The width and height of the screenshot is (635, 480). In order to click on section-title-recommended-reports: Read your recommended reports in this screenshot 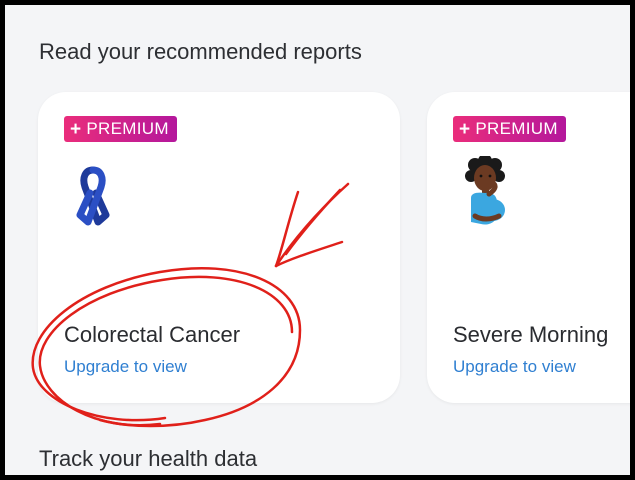, I will do `click(200, 51)`.